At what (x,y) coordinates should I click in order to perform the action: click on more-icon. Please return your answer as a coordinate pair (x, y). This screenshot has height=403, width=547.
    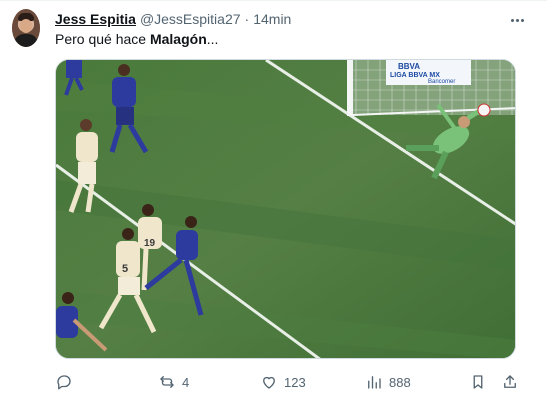
    Looking at the image, I should click on (517, 20).